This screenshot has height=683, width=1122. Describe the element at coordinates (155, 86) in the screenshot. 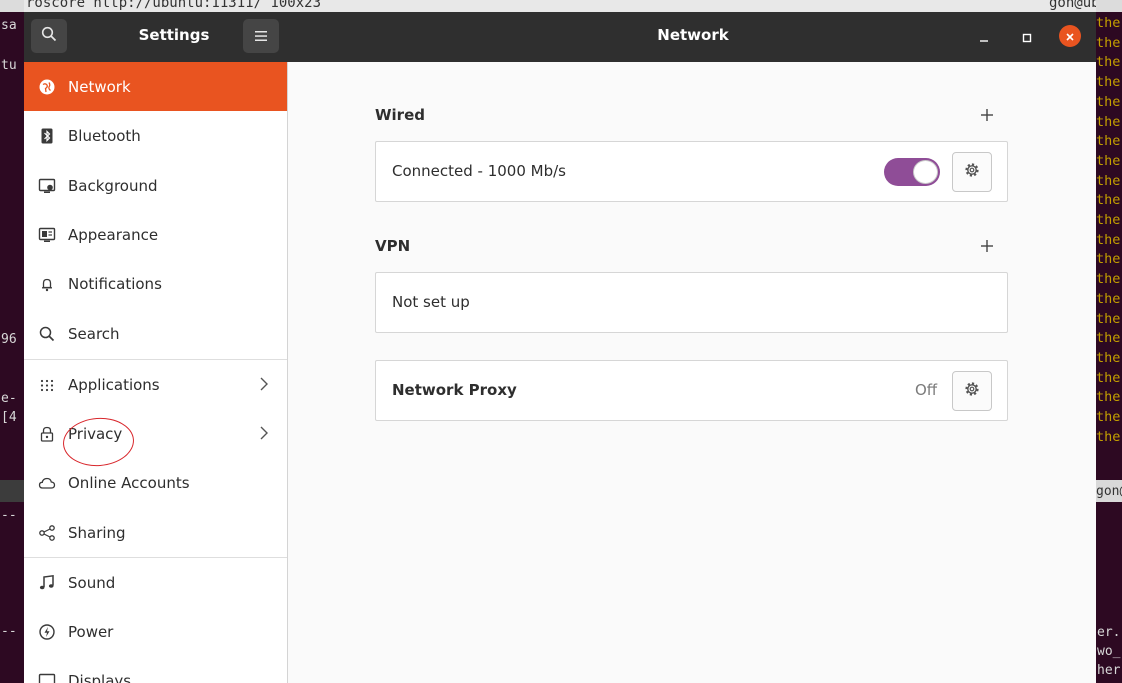

I see `sidebar-item-network: Network` at that location.